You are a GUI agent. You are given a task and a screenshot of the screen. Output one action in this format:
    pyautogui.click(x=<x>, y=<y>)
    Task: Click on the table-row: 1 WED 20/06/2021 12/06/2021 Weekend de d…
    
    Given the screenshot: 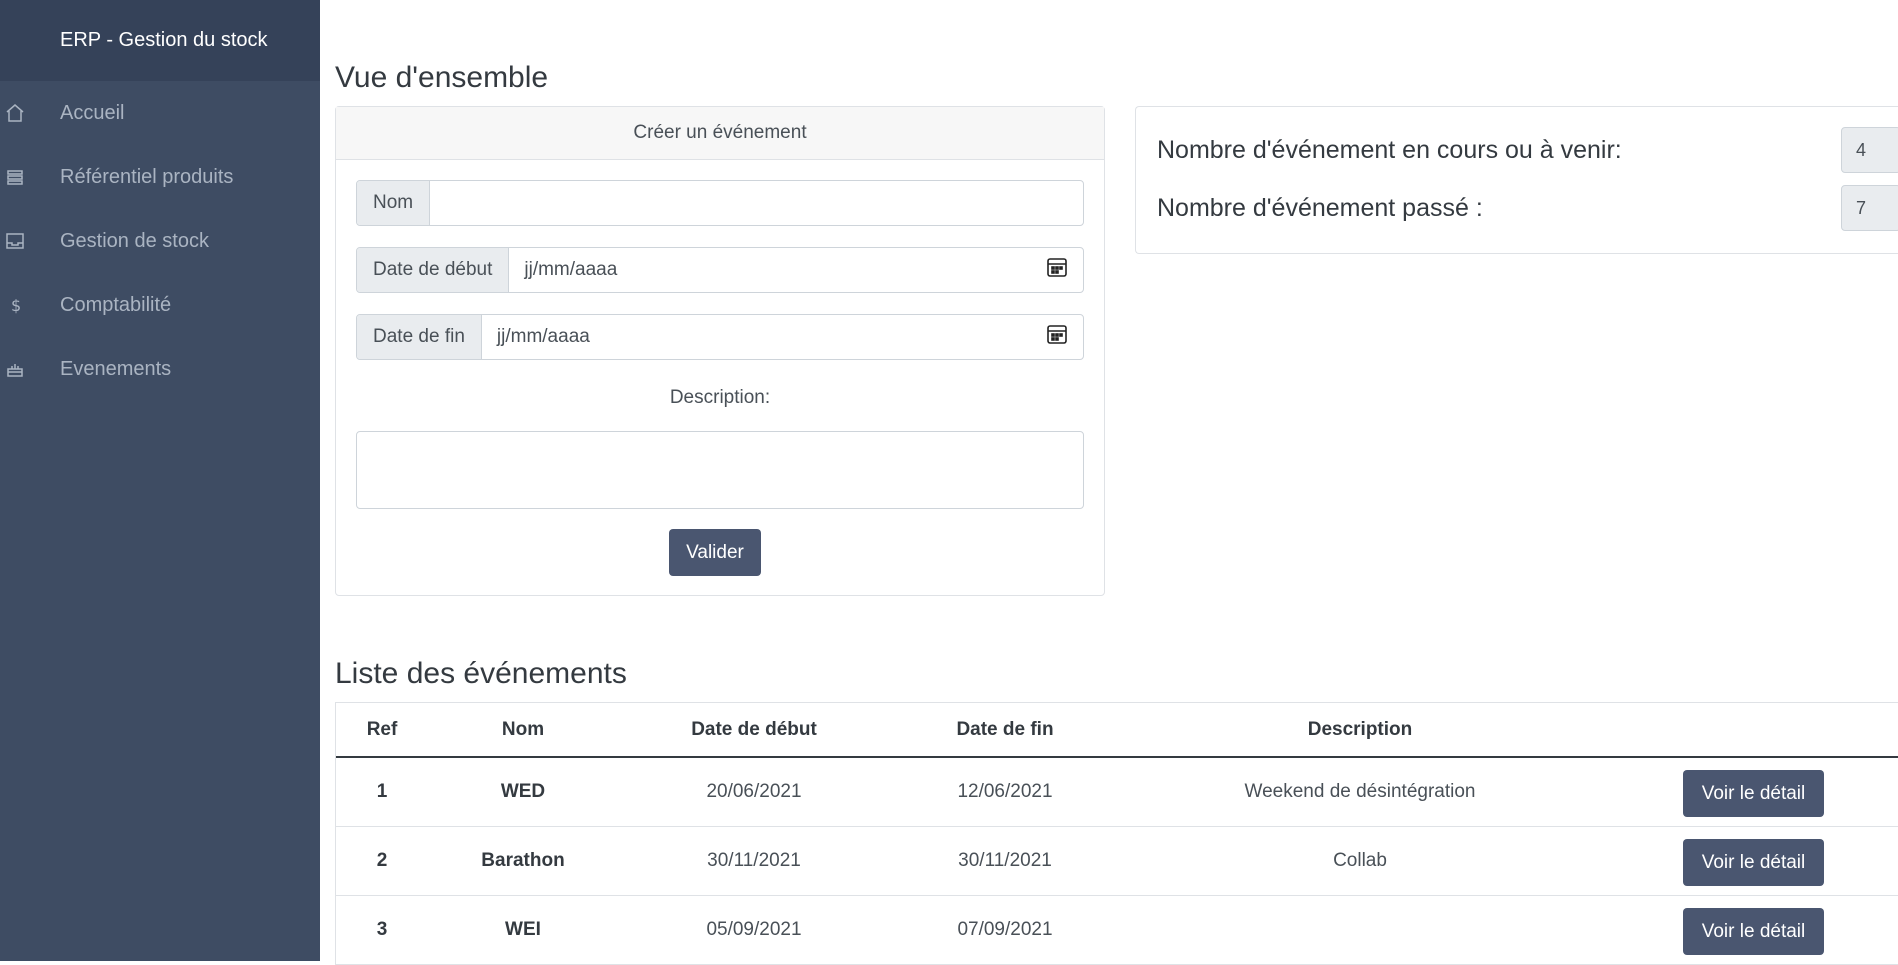 What is the action you would take?
    pyautogui.click(x=1117, y=792)
    